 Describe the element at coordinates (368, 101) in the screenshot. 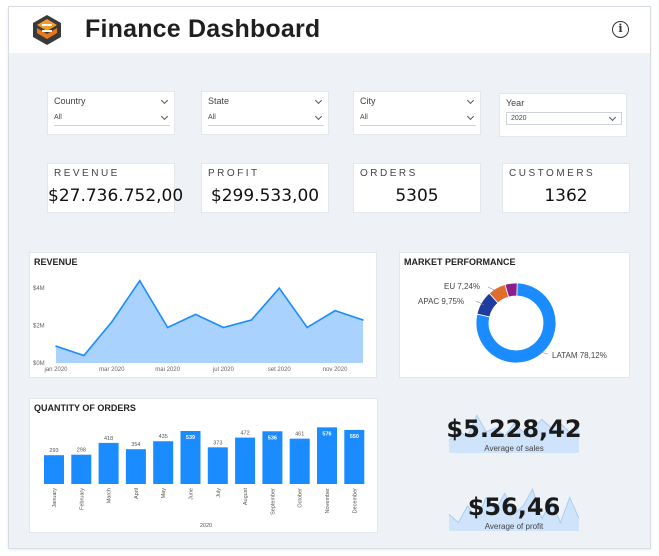

I see `filter-label: City` at that location.